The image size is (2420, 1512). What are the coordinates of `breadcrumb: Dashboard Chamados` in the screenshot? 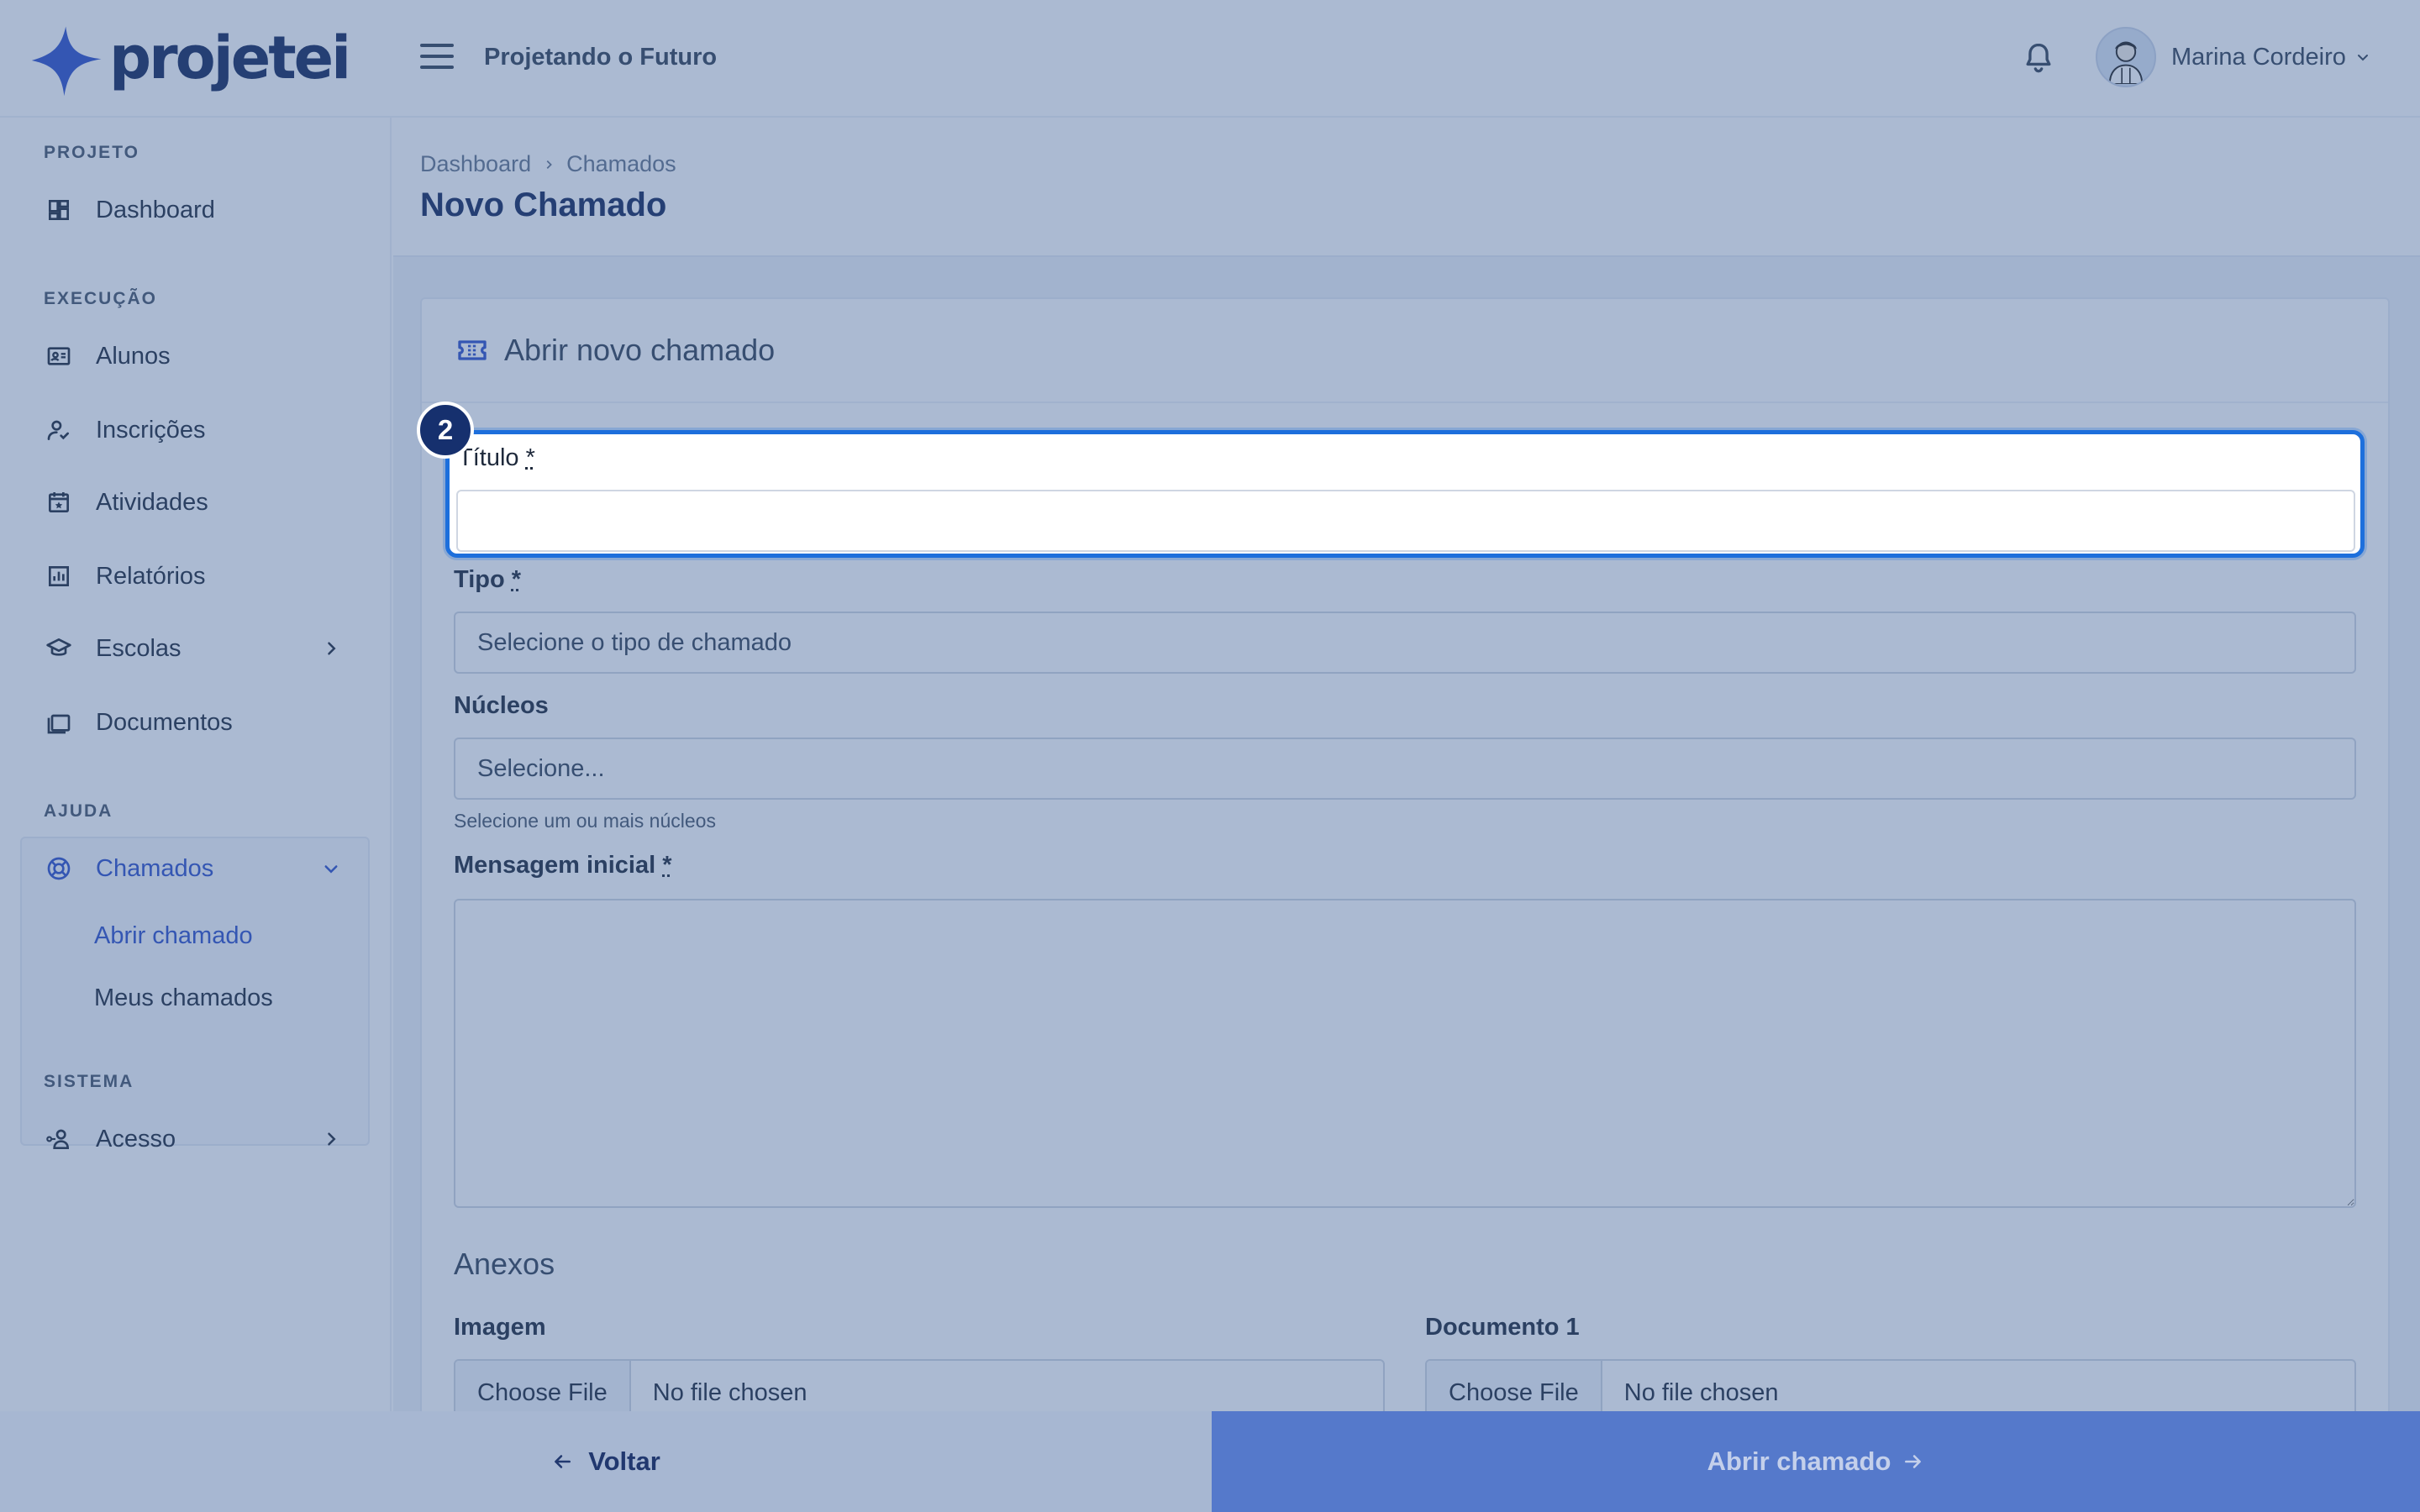 It's located at (548, 164).